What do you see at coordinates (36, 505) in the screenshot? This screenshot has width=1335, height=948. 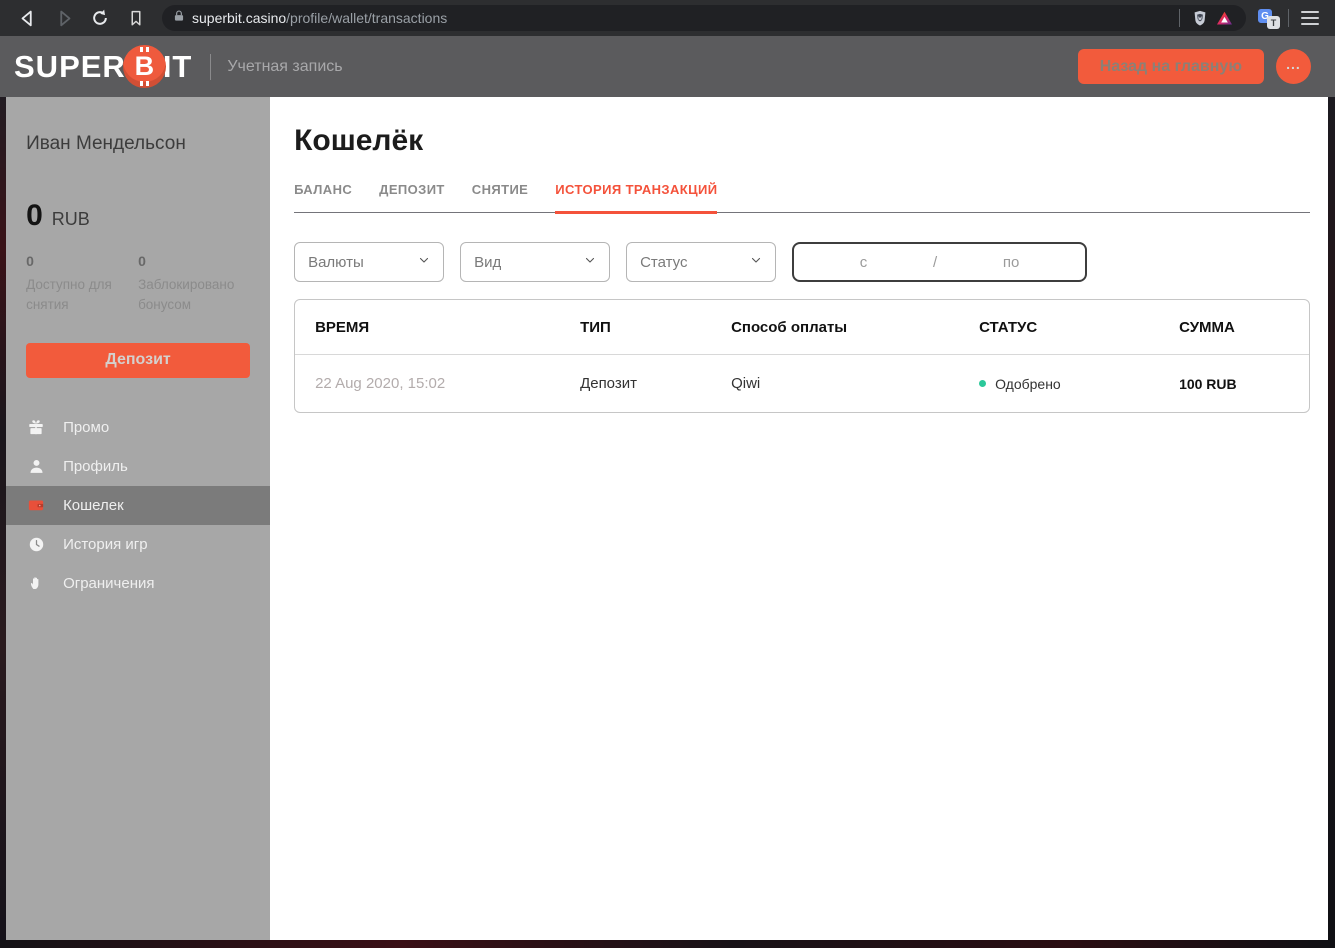 I see `wallet-icon` at bounding box center [36, 505].